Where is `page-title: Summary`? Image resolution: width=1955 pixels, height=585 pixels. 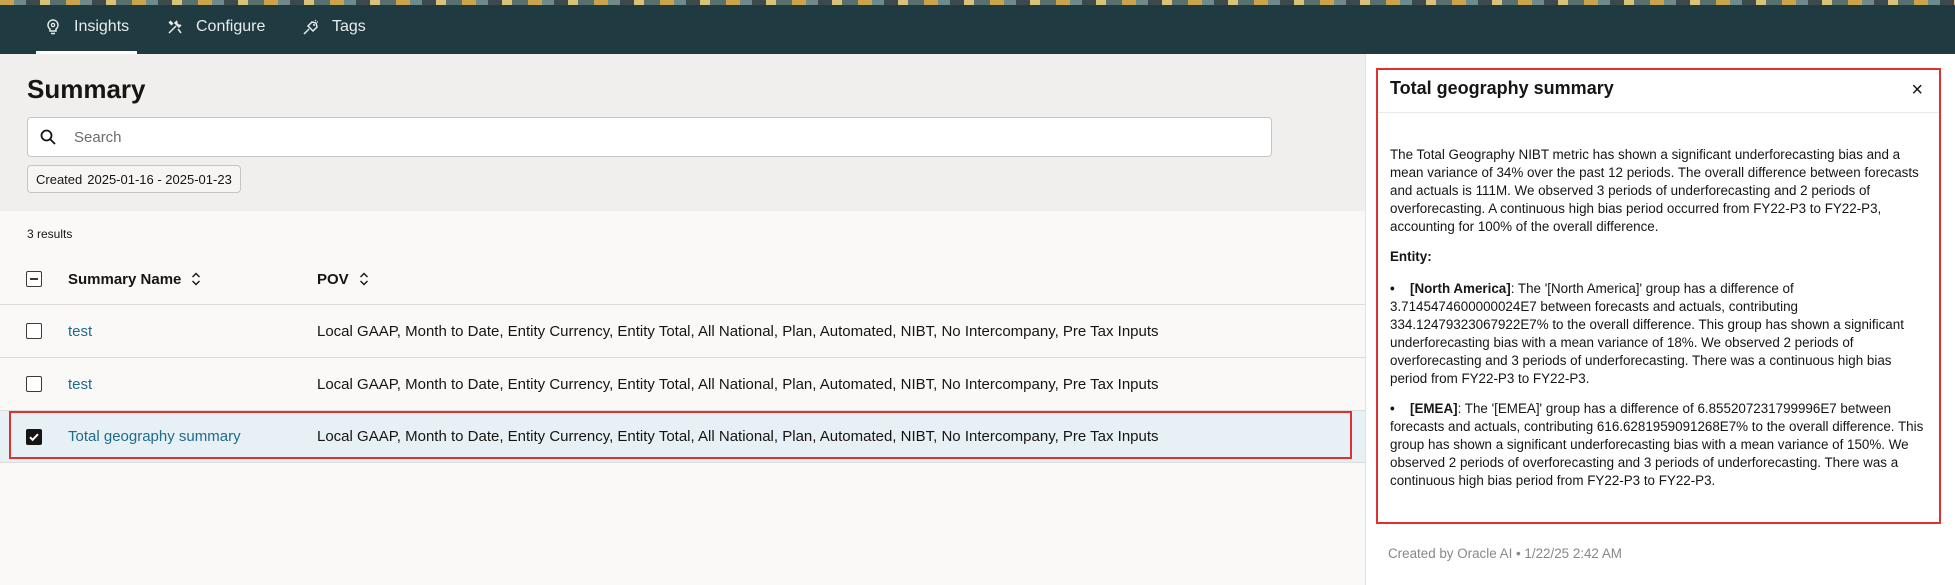
page-title: Summary is located at coordinates (86, 89).